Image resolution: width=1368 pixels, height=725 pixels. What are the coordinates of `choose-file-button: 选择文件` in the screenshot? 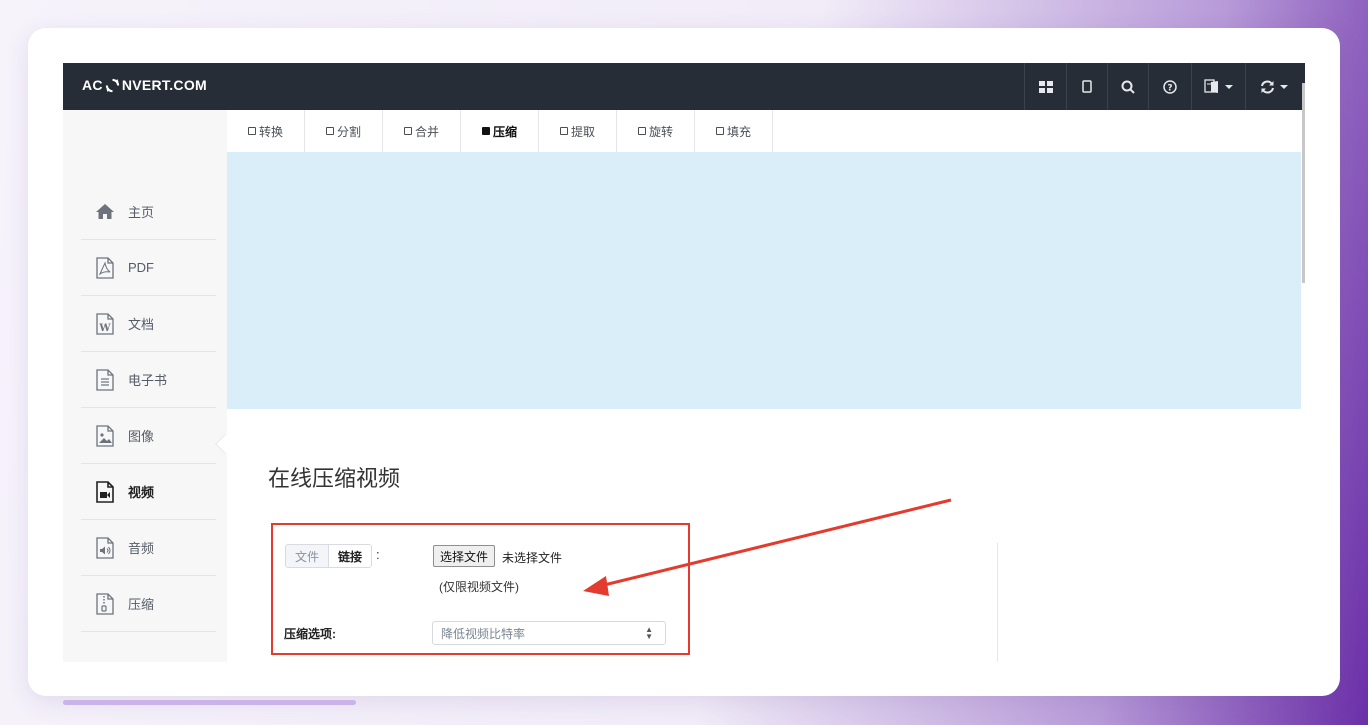 It's located at (464, 556).